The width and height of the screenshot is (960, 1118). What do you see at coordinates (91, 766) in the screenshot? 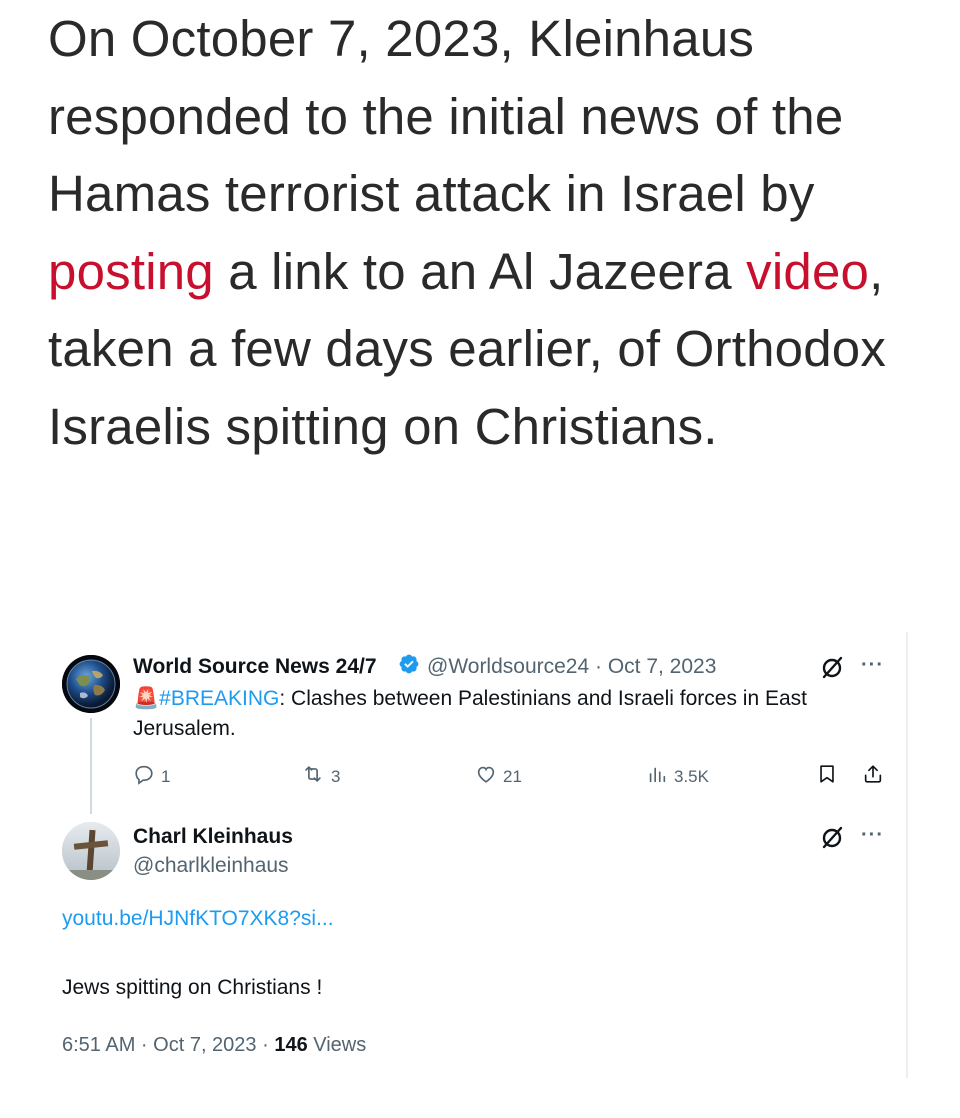
I see `thread-connector` at bounding box center [91, 766].